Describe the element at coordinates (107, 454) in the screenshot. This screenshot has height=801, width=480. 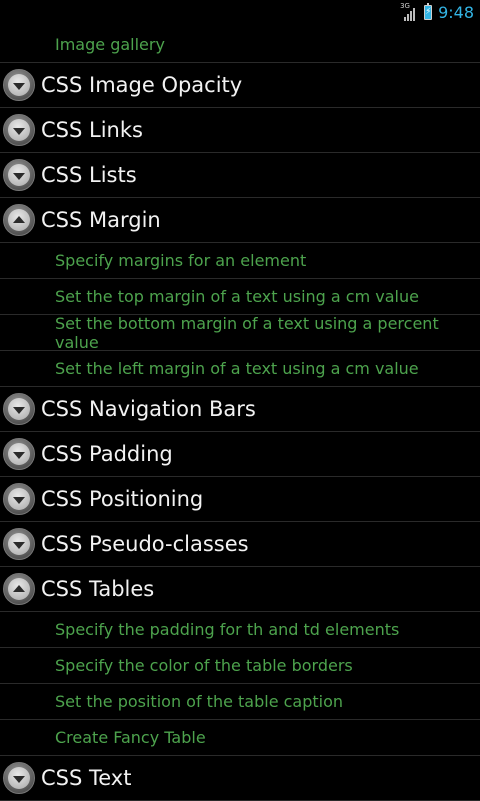
I see `group-label: CSS Padding` at that location.